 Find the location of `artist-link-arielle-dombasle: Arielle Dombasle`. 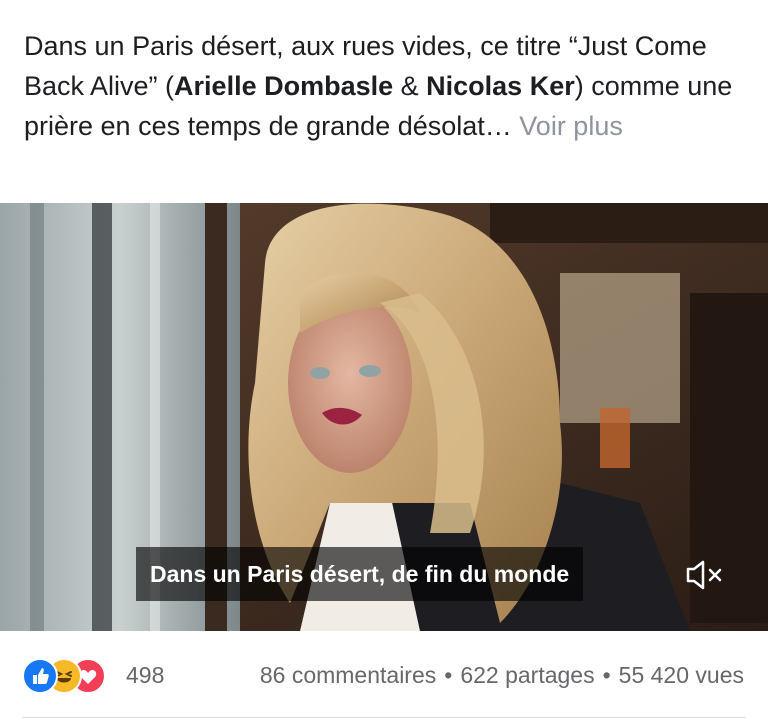

artist-link-arielle-dombasle: Arielle Dombasle is located at coordinates (283, 86).